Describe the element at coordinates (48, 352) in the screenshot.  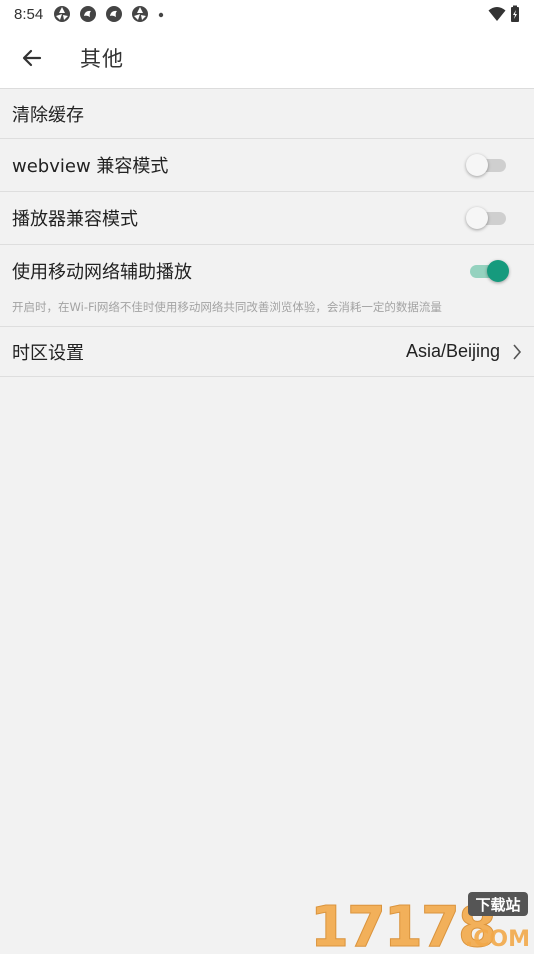
I see `timezone-label: 时区设置` at that location.